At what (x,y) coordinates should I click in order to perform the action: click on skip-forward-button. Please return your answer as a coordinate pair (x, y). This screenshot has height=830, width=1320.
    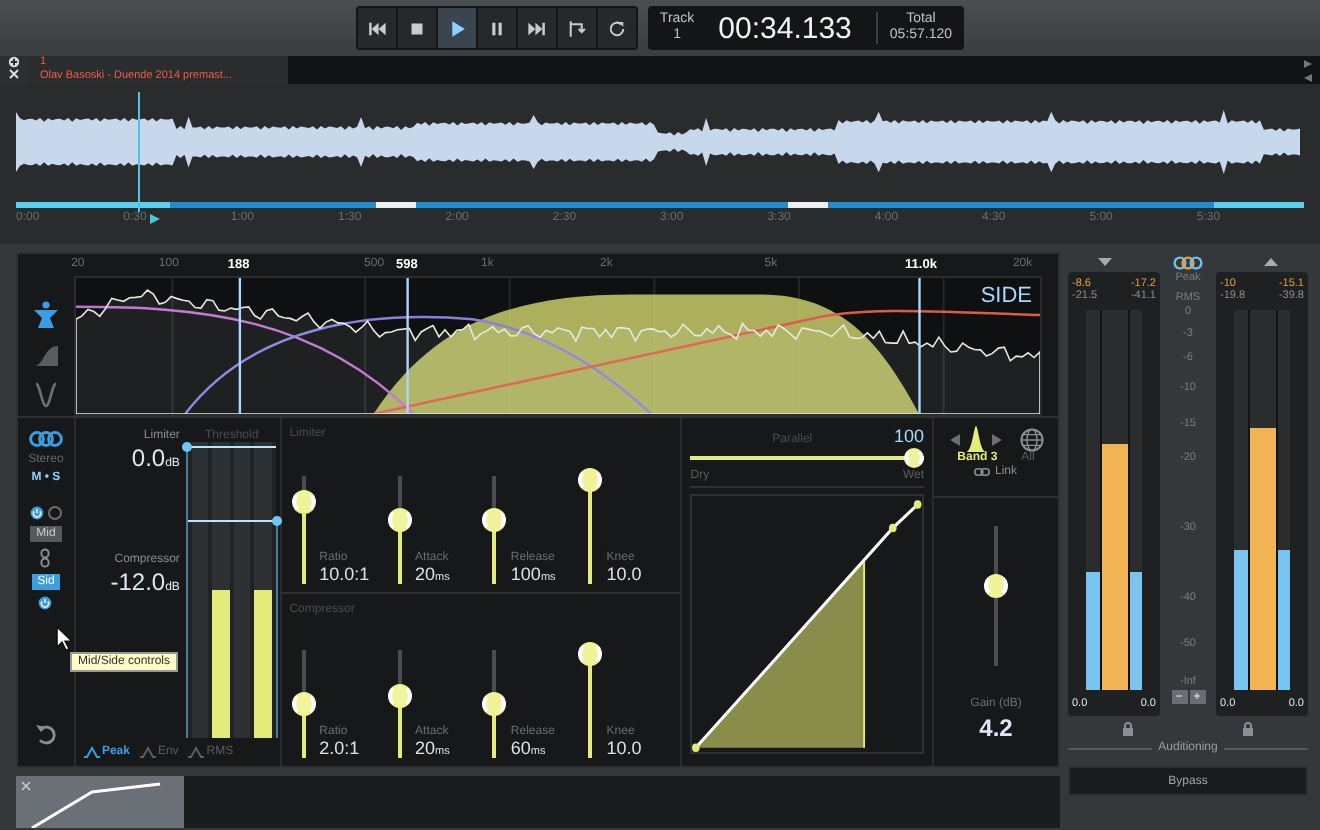
    Looking at the image, I should click on (536, 28).